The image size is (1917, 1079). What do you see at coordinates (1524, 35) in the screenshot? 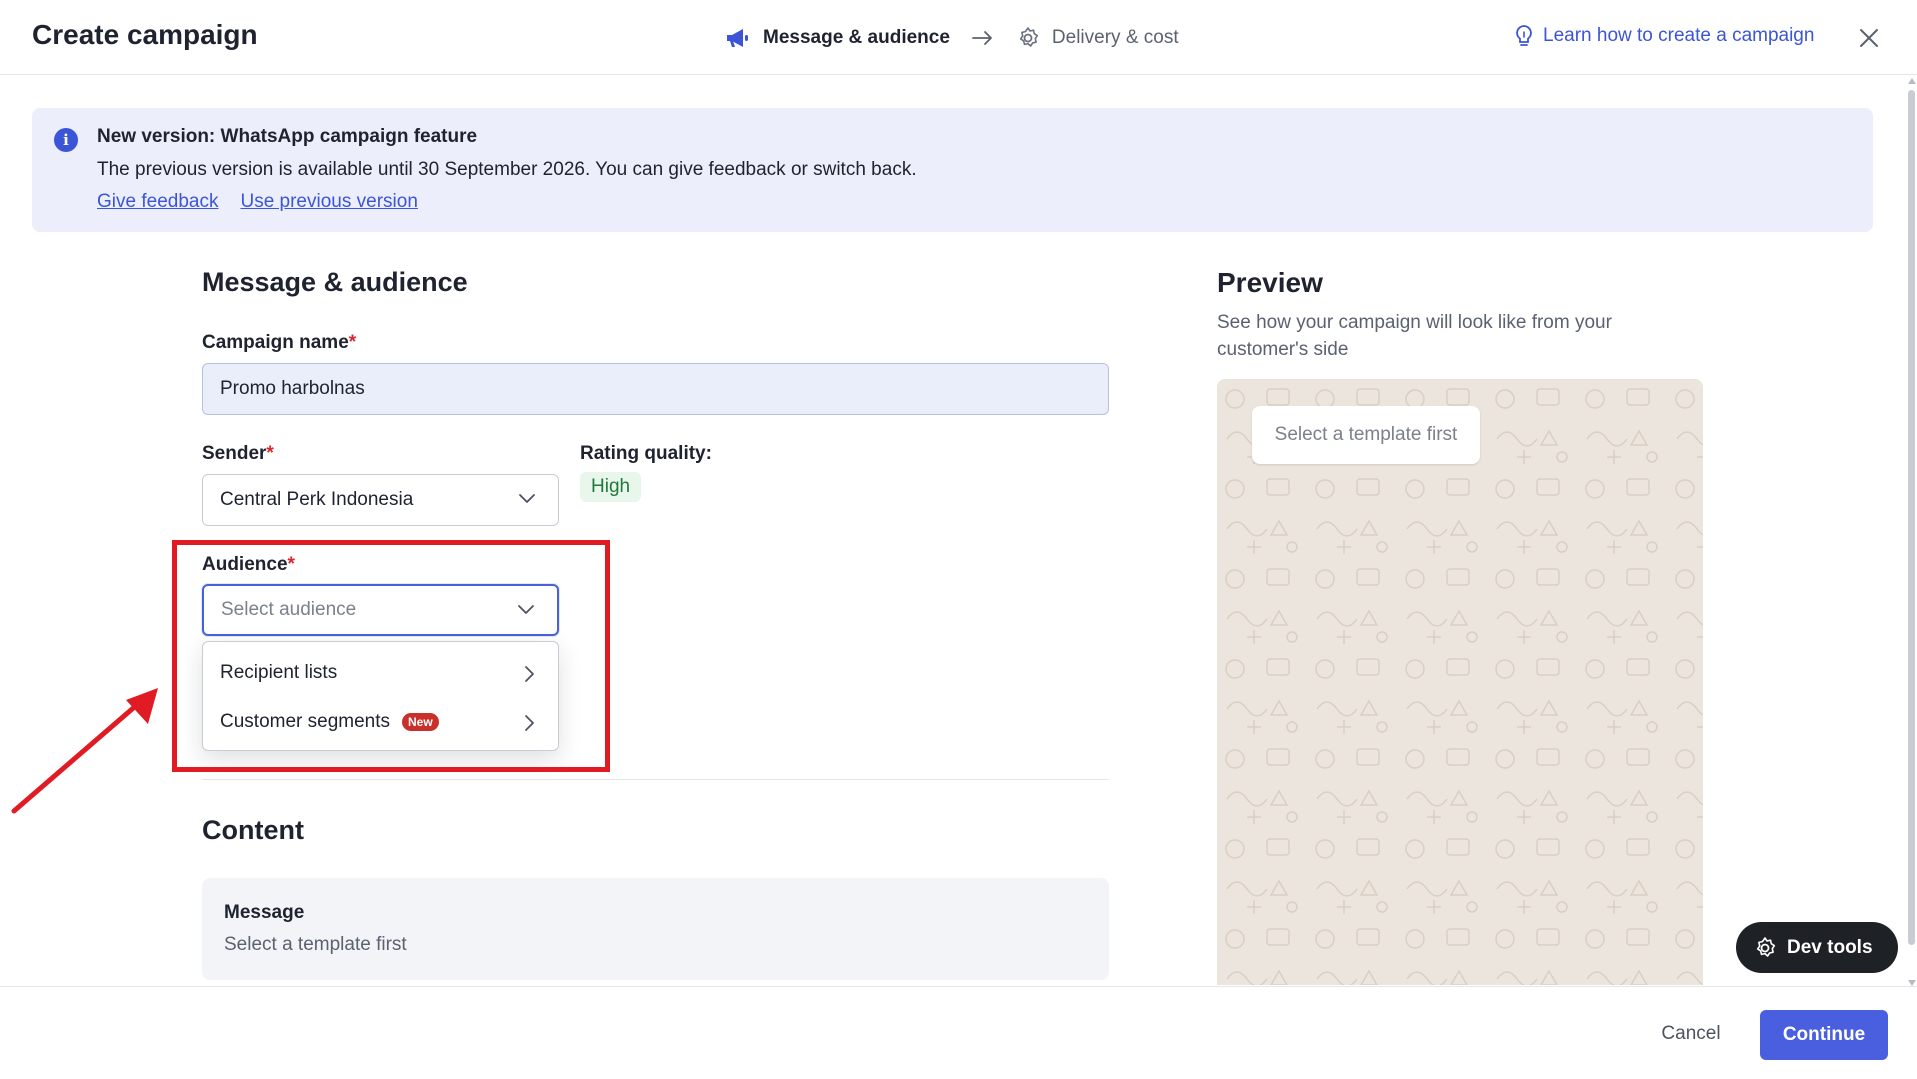
I see `lightbulb-icon` at bounding box center [1524, 35].